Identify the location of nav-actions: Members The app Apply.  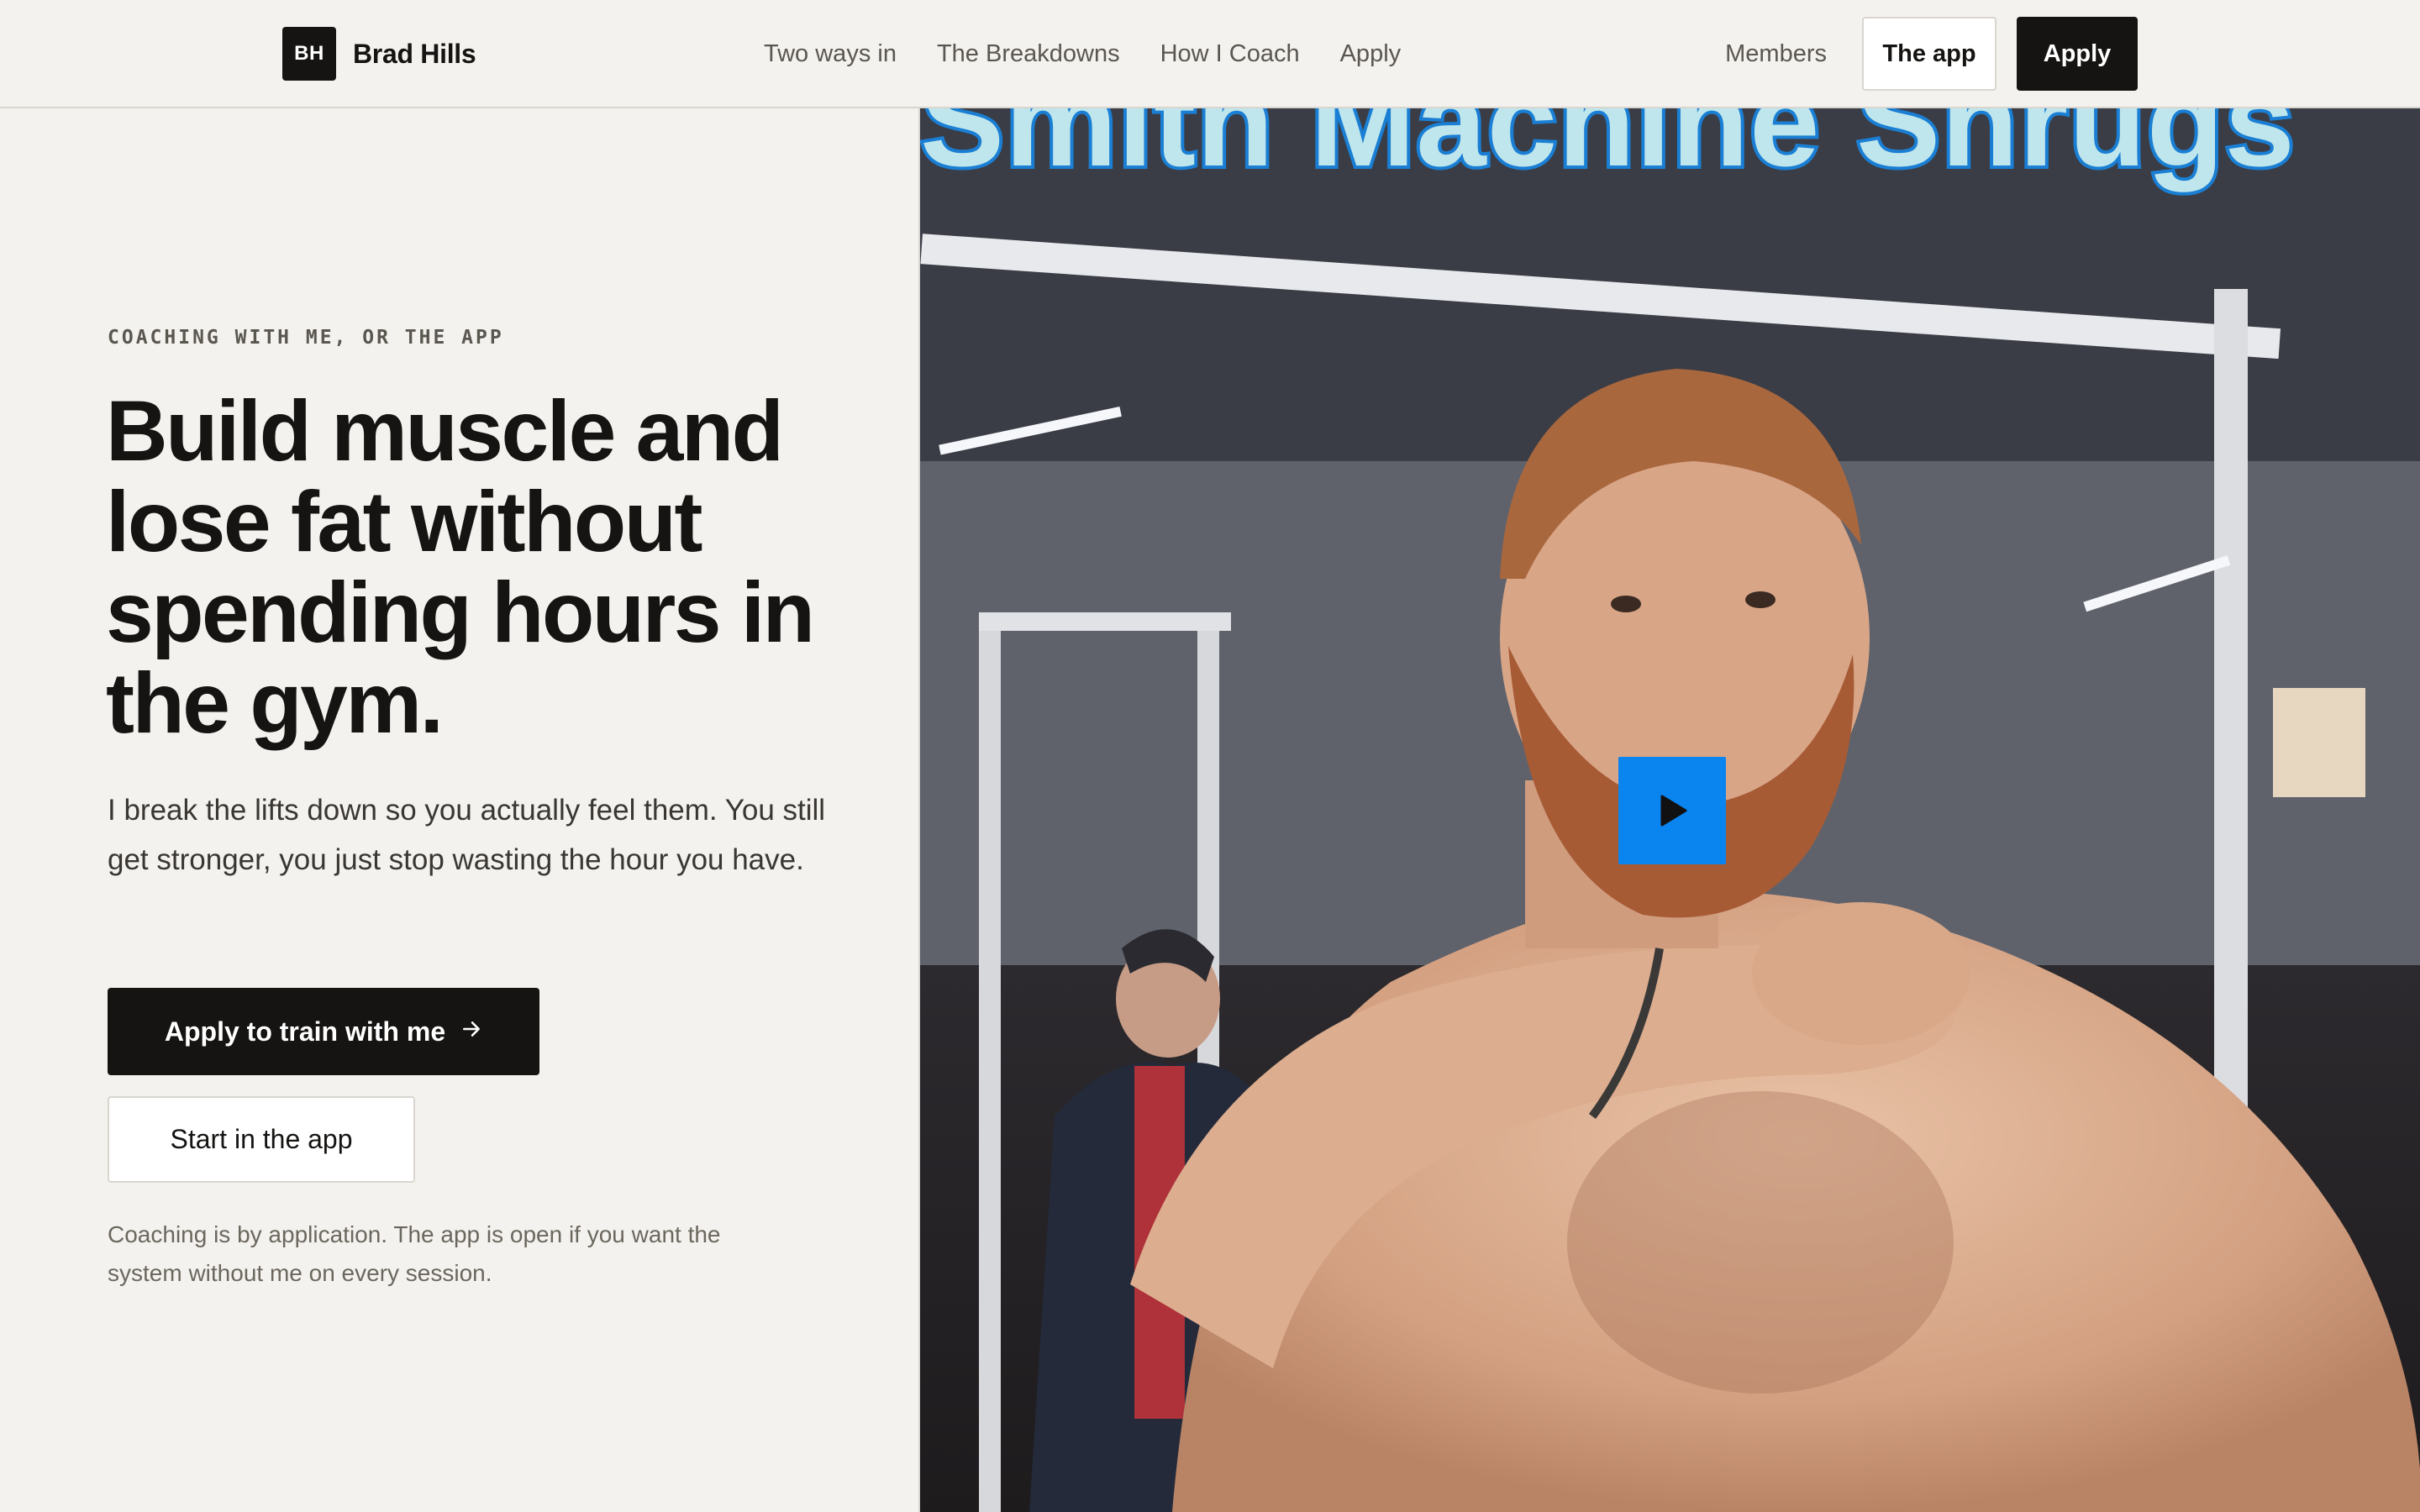
(1931, 54).